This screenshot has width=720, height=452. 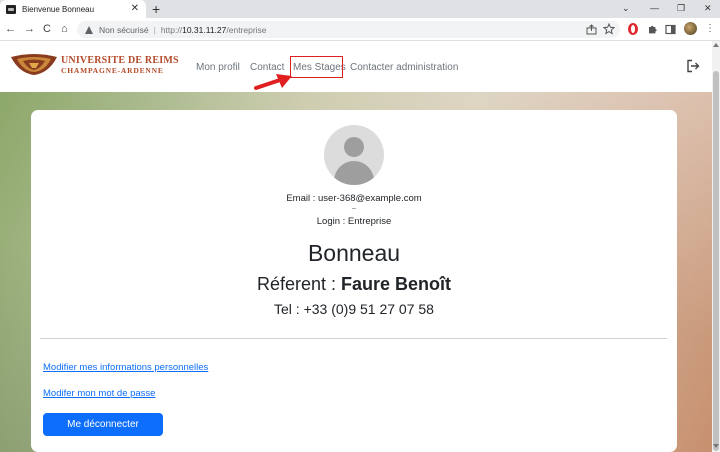 I want to click on extensions-puzzle-icon, so click(x=652, y=29).